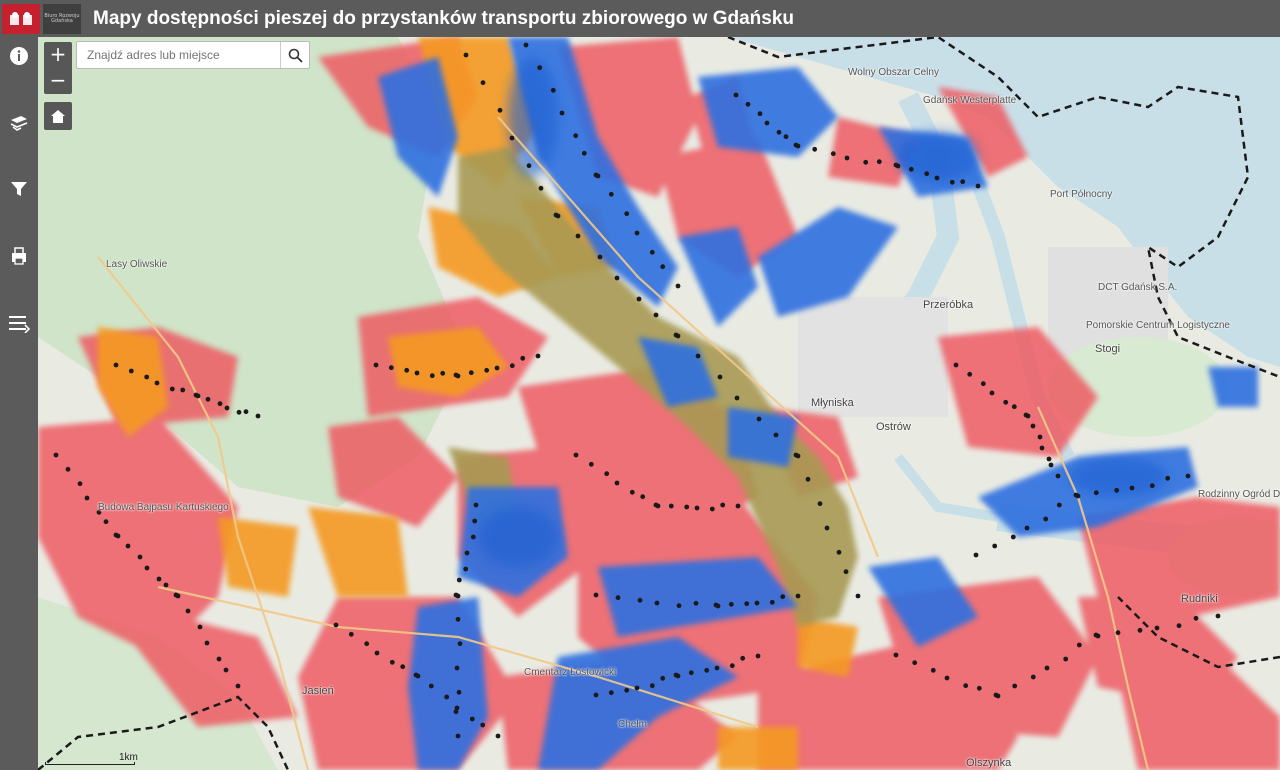 The width and height of the screenshot is (1280, 770). Describe the element at coordinates (19, 189) in the screenshot. I see `filter-button` at that location.